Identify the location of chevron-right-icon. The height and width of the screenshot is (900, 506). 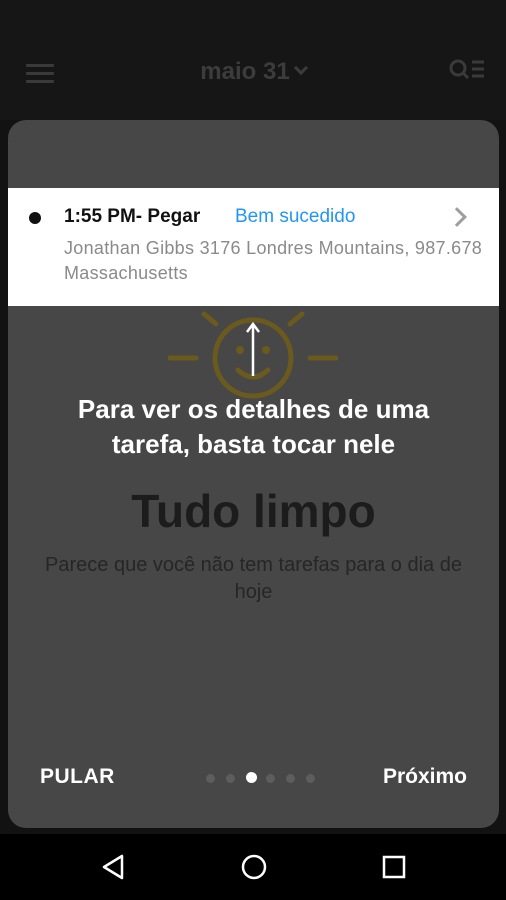
(457, 217).